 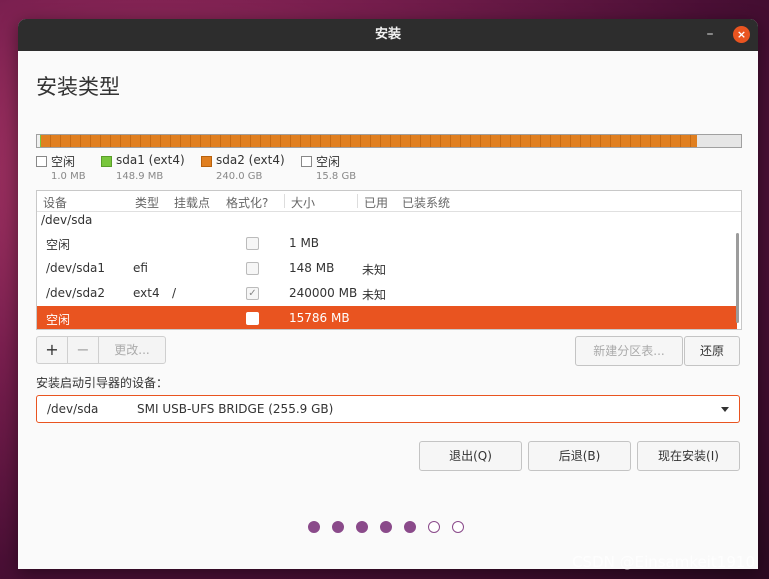 What do you see at coordinates (299, 202) in the screenshot?
I see `column-header-size: 大小` at bounding box center [299, 202].